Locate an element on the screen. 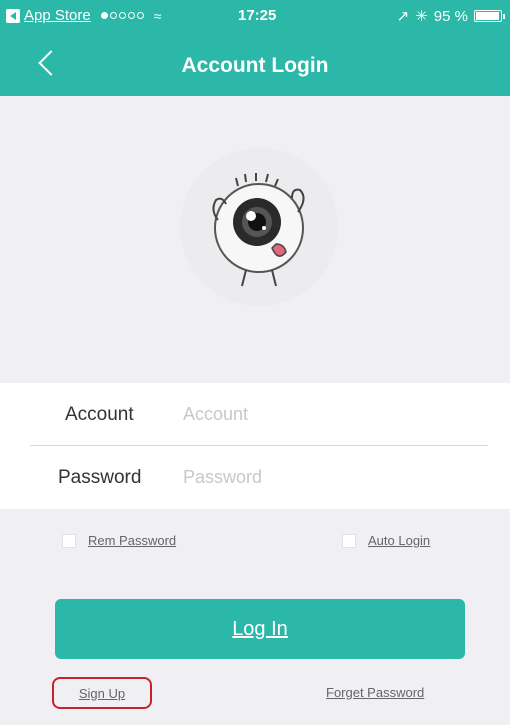  status-time: 17:25 is located at coordinates (257, 15).